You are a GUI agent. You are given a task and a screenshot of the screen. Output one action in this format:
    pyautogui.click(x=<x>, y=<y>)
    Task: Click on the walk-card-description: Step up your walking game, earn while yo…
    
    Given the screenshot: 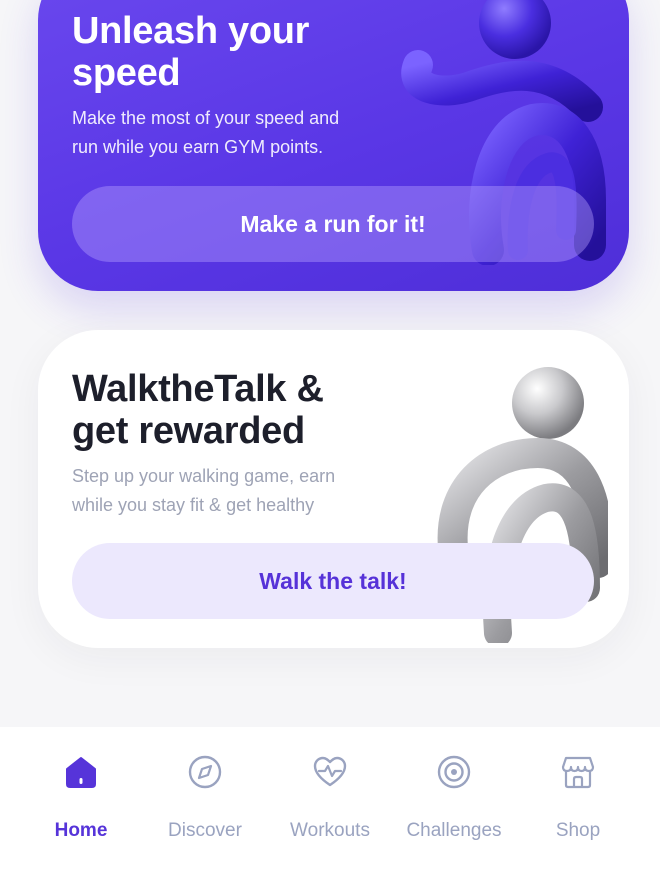 What is the action you would take?
    pyautogui.click(x=204, y=490)
    